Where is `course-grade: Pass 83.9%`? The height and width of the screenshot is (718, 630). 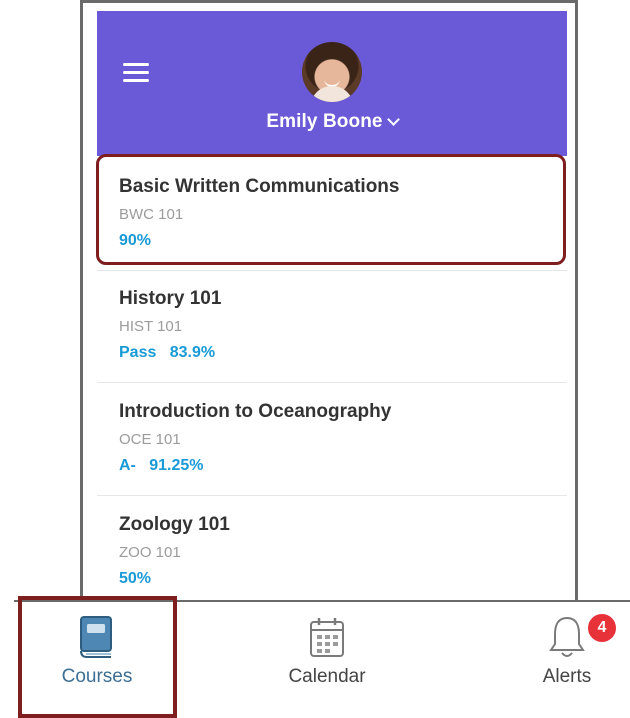
course-grade: Pass 83.9% is located at coordinates (167, 352).